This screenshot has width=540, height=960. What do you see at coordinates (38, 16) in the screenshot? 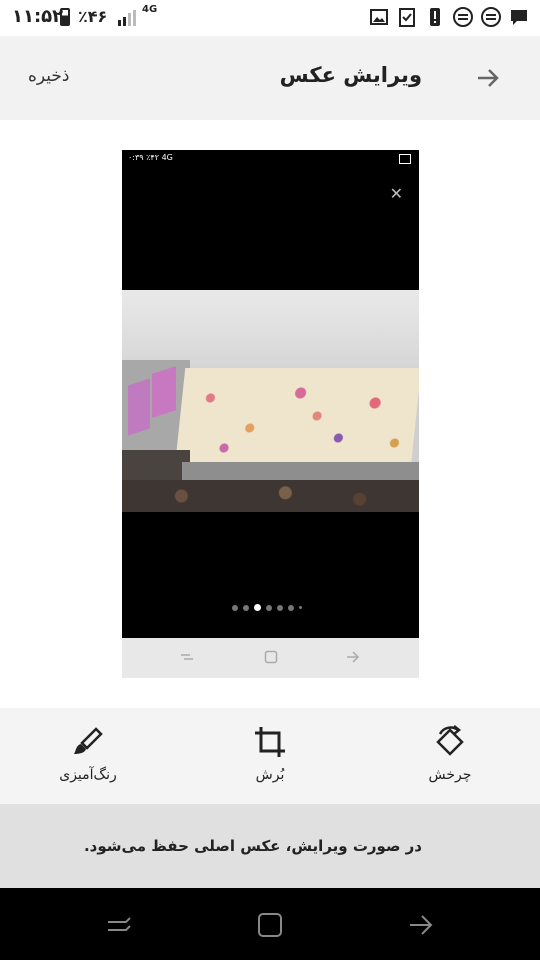
I see `status-time: ۱۱:۵۲` at bounding box center [38, 16].